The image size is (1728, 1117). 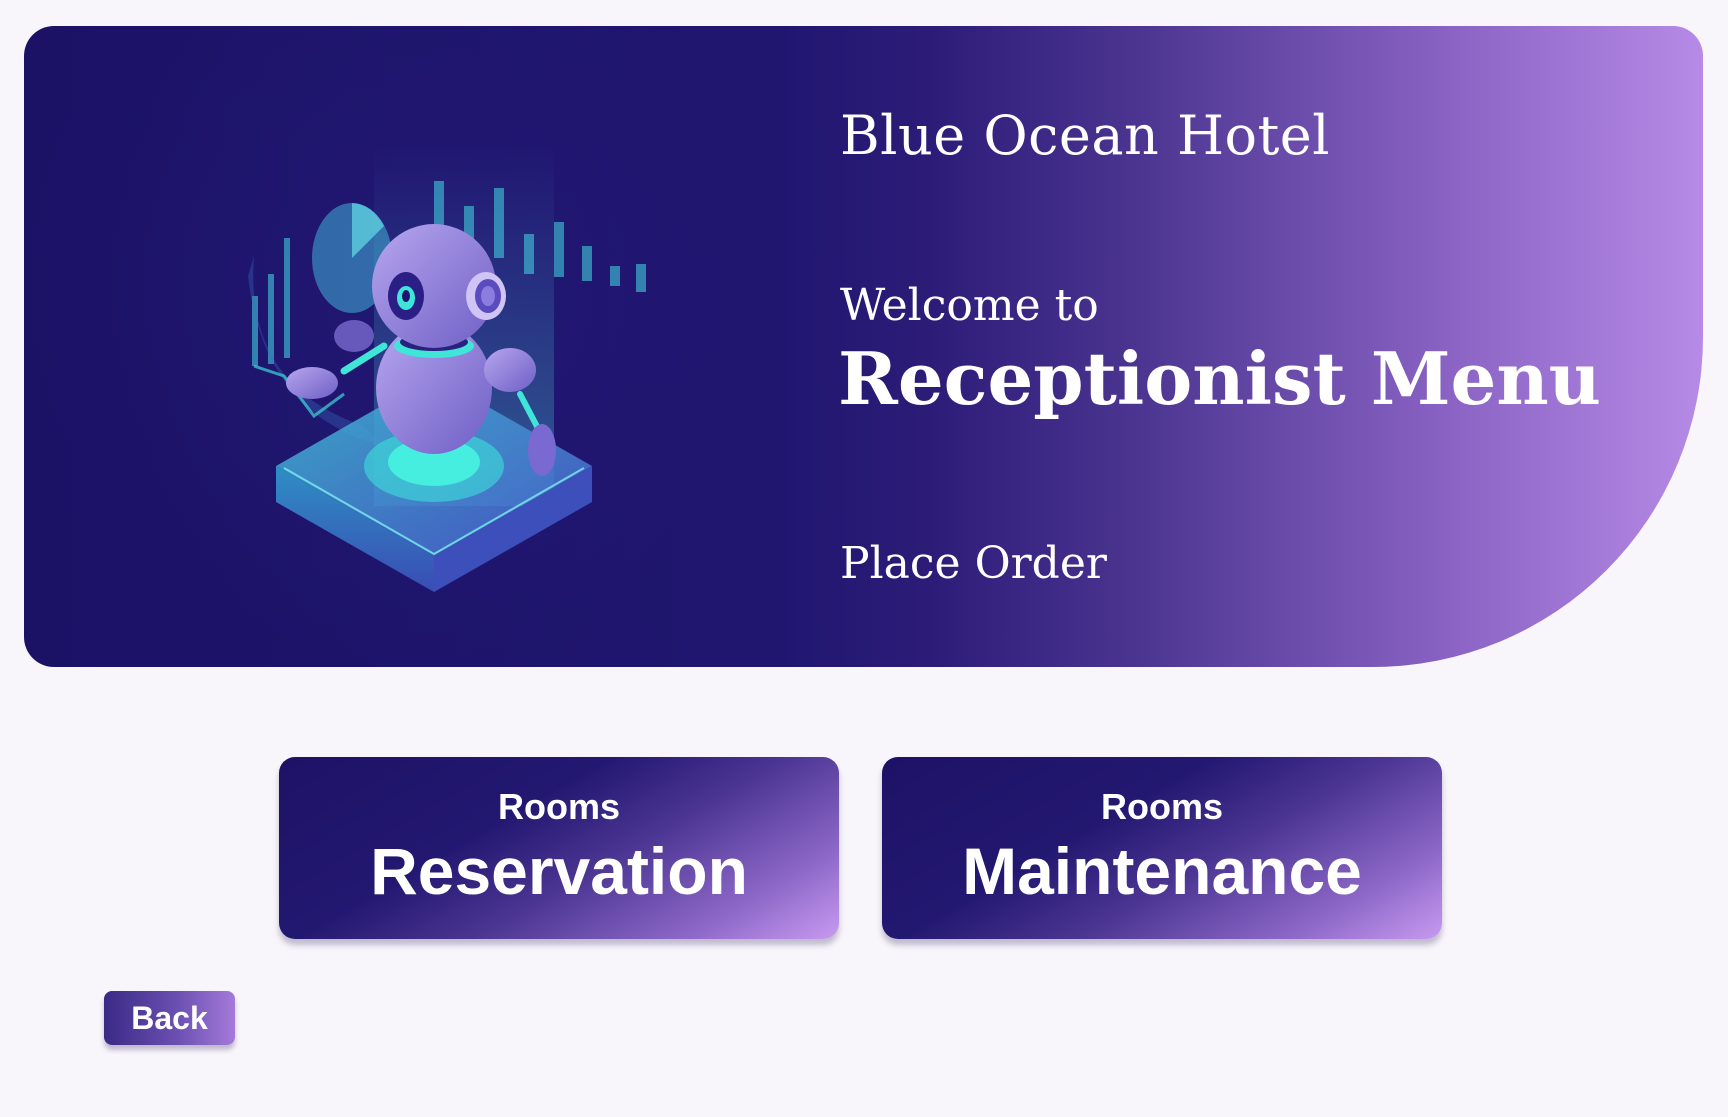 I want to click on rooms-reservation-button: Rooms Reservation, so click(x=559, y=848).